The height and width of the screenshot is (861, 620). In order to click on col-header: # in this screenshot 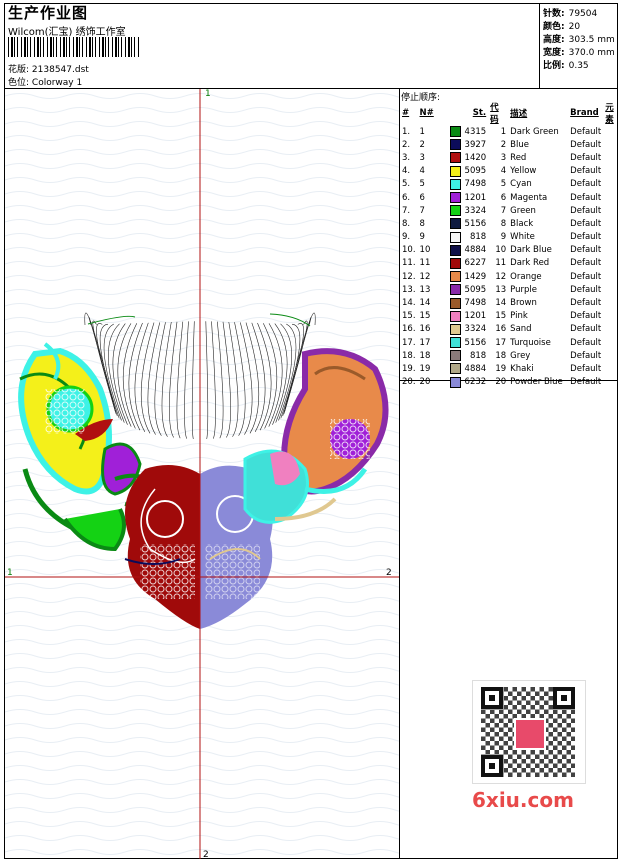, I will do `click(406, 113)`.